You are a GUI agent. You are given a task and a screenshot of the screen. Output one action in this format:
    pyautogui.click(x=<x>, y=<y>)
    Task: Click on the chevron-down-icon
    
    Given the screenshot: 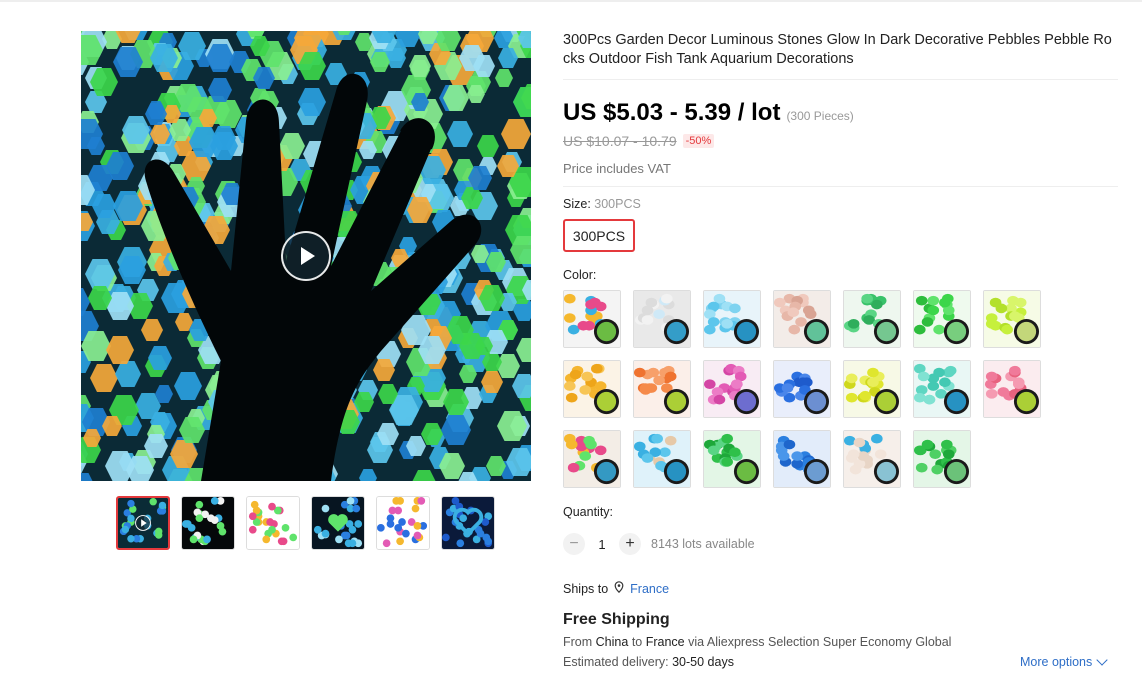 What is the action you would take?
    pyautogui.click(x=1102, y=660)
    